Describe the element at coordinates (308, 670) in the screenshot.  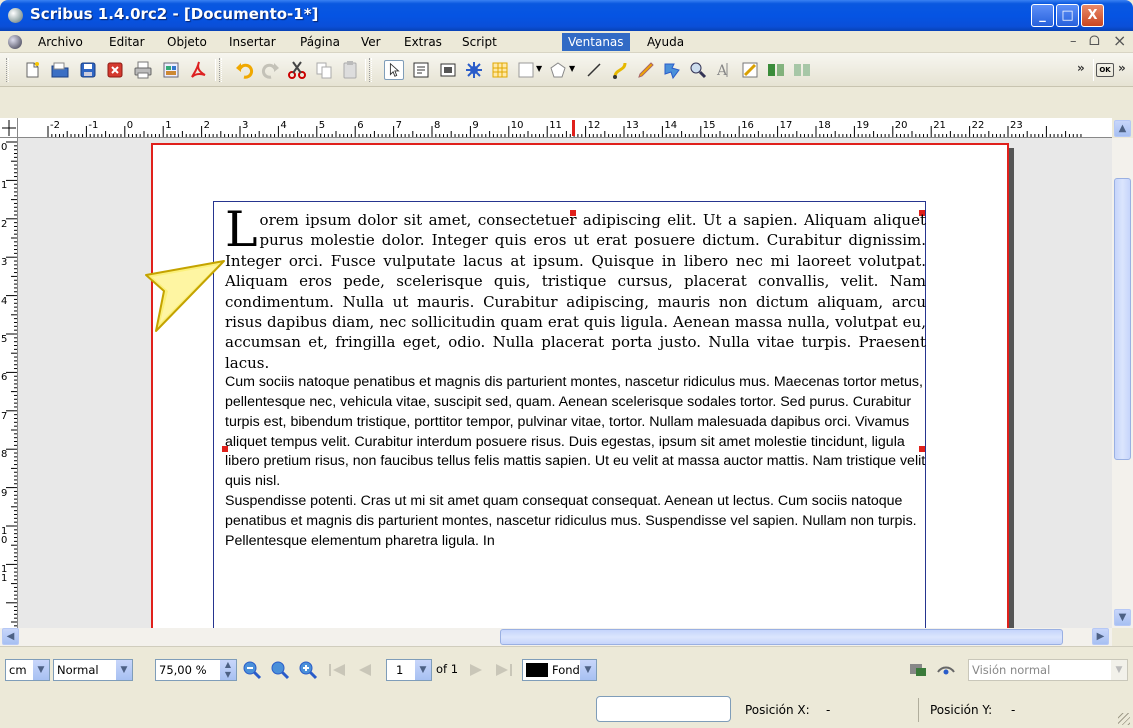
I see `zoom-in-icon` at that location.